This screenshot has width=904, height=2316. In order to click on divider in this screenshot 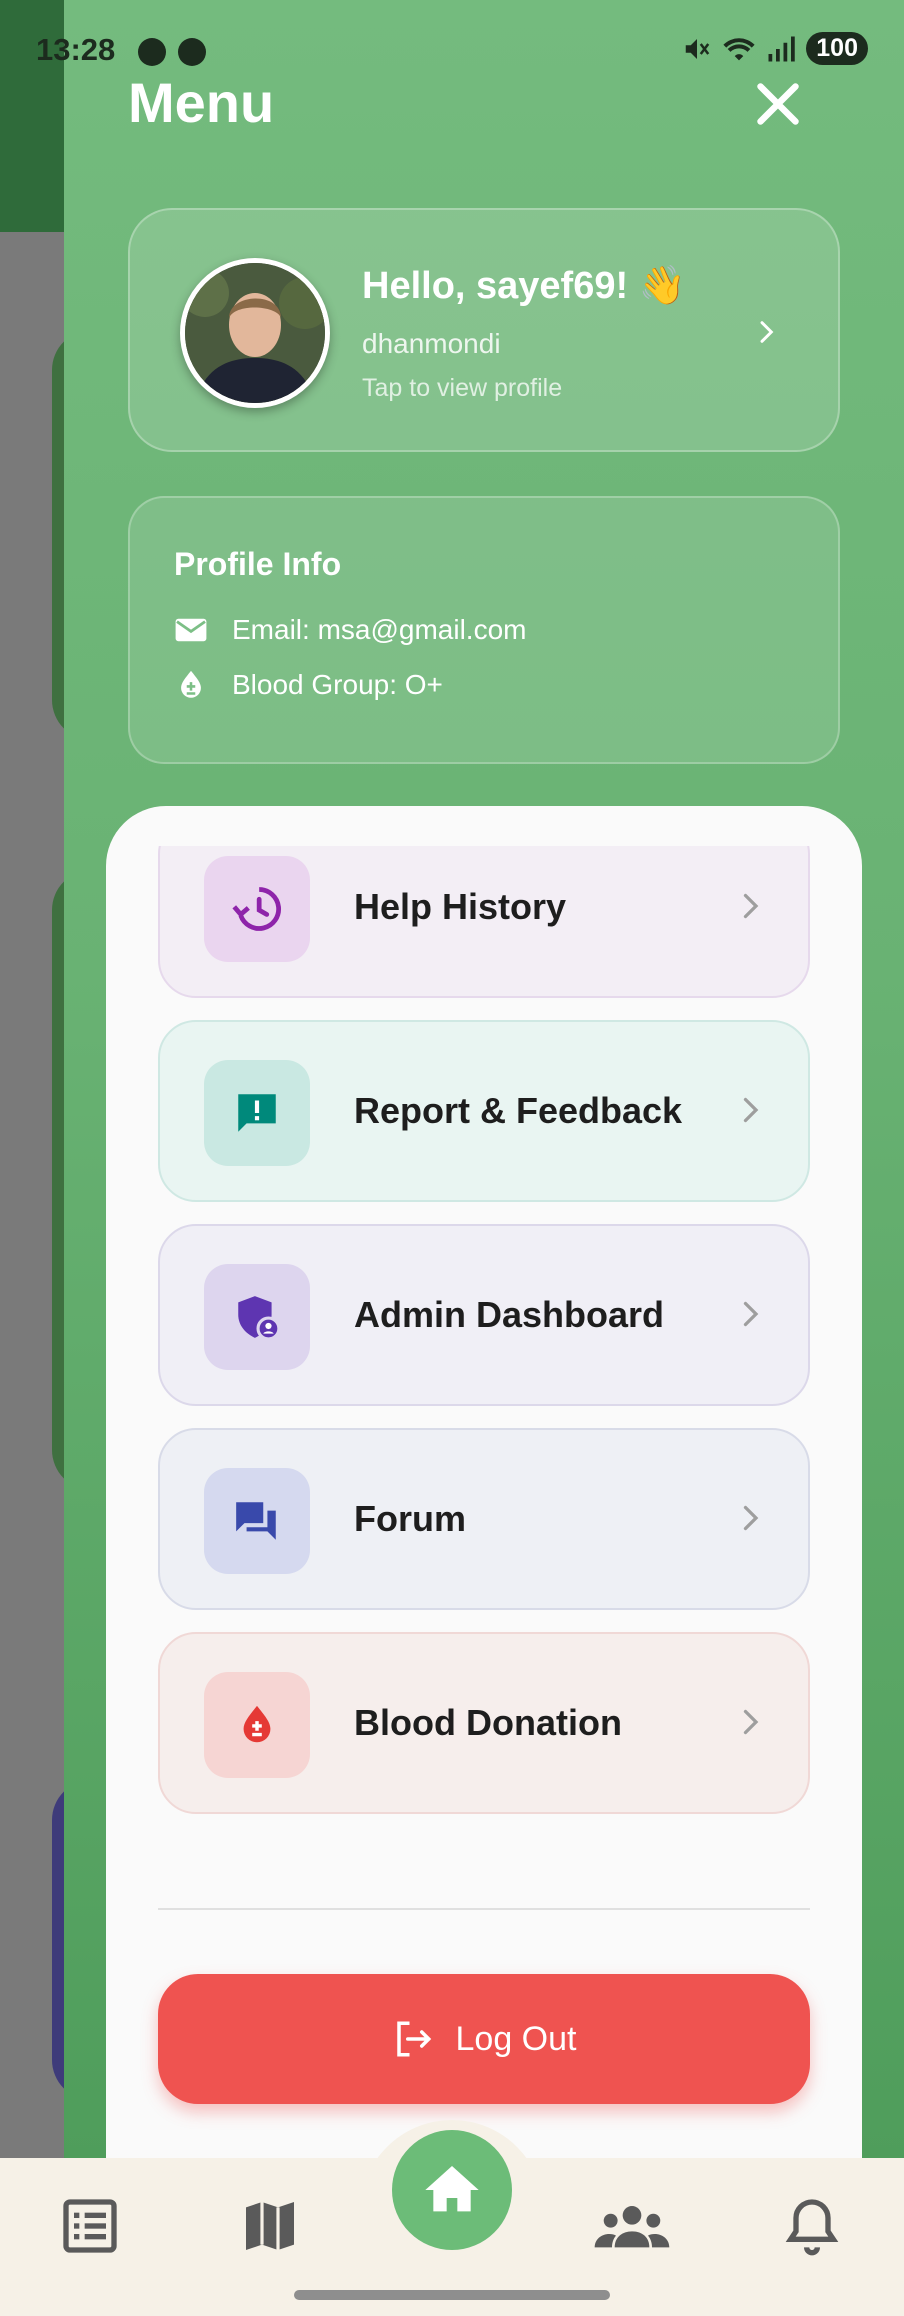, I will do `click(484, 1909)`.